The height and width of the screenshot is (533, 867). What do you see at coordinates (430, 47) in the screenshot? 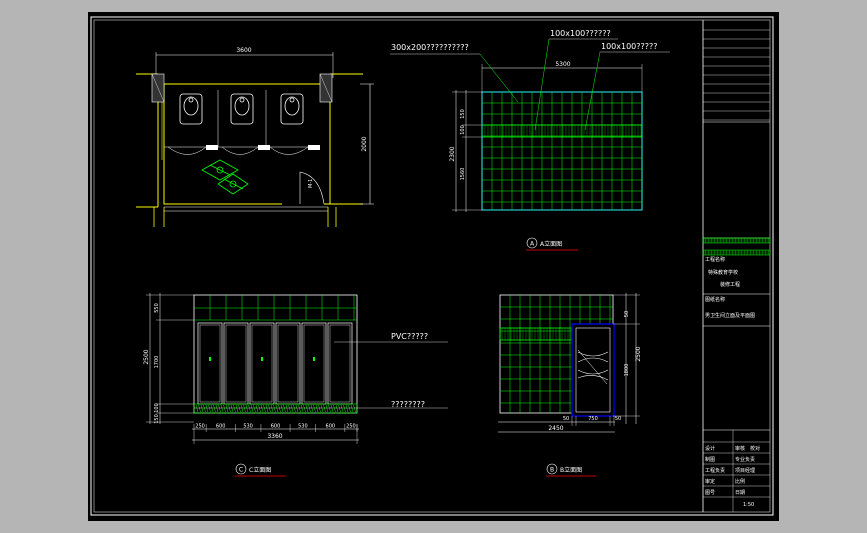
I see `elev-a-note-tile-big: 300x200??????????` at bounding box center [430, 47].